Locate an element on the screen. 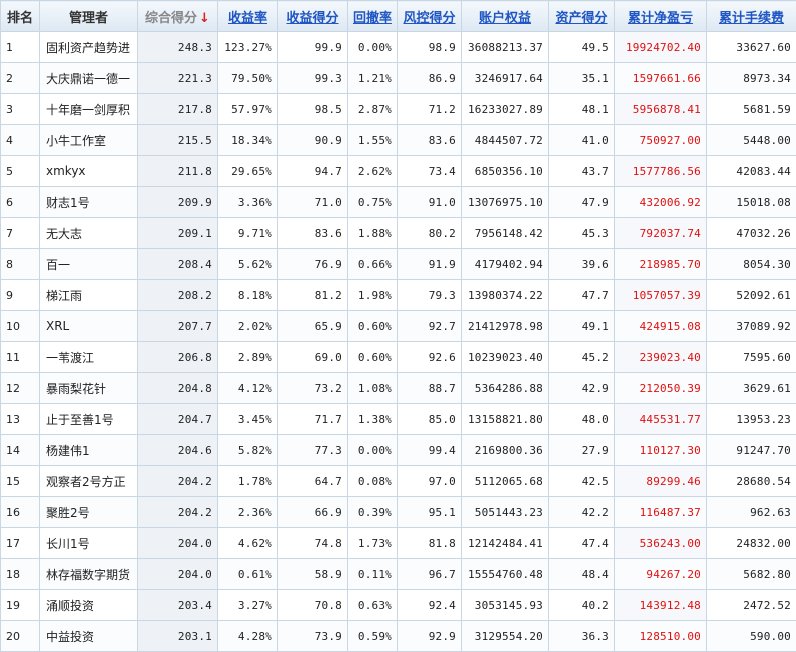 This screenshot has width=796, height=652. cell-manager: 财志1号 is located at coordinates (89, 202).